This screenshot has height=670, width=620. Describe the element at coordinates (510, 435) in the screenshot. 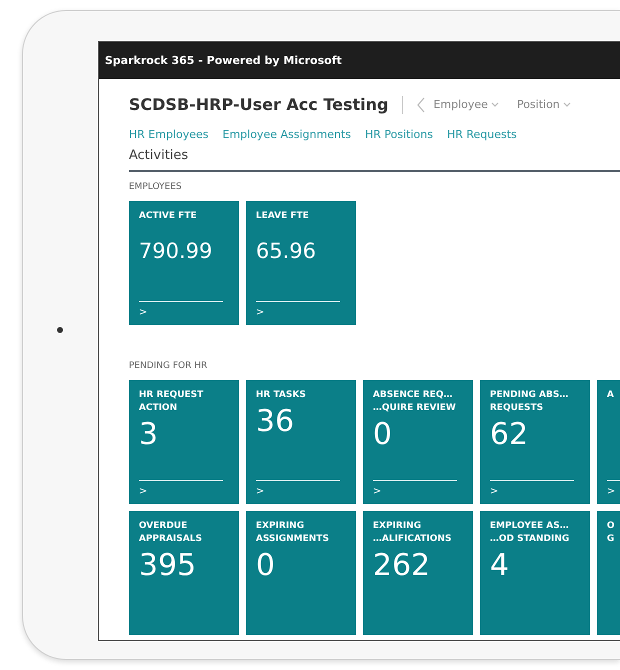

I see `tile-value: 62` at that location.